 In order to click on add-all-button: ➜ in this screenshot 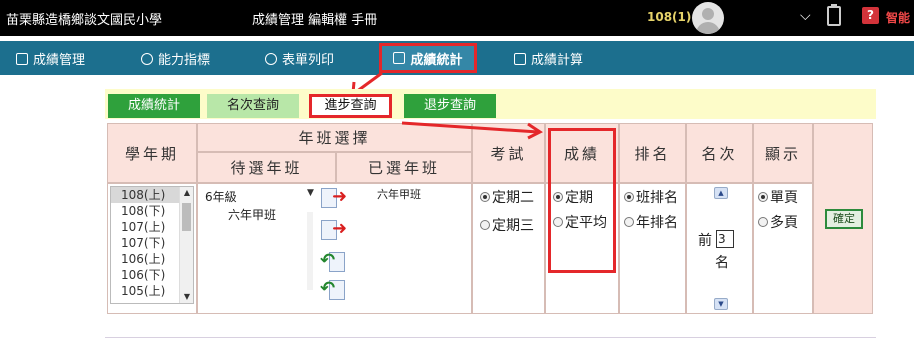, I will do `click(334, 230)`.